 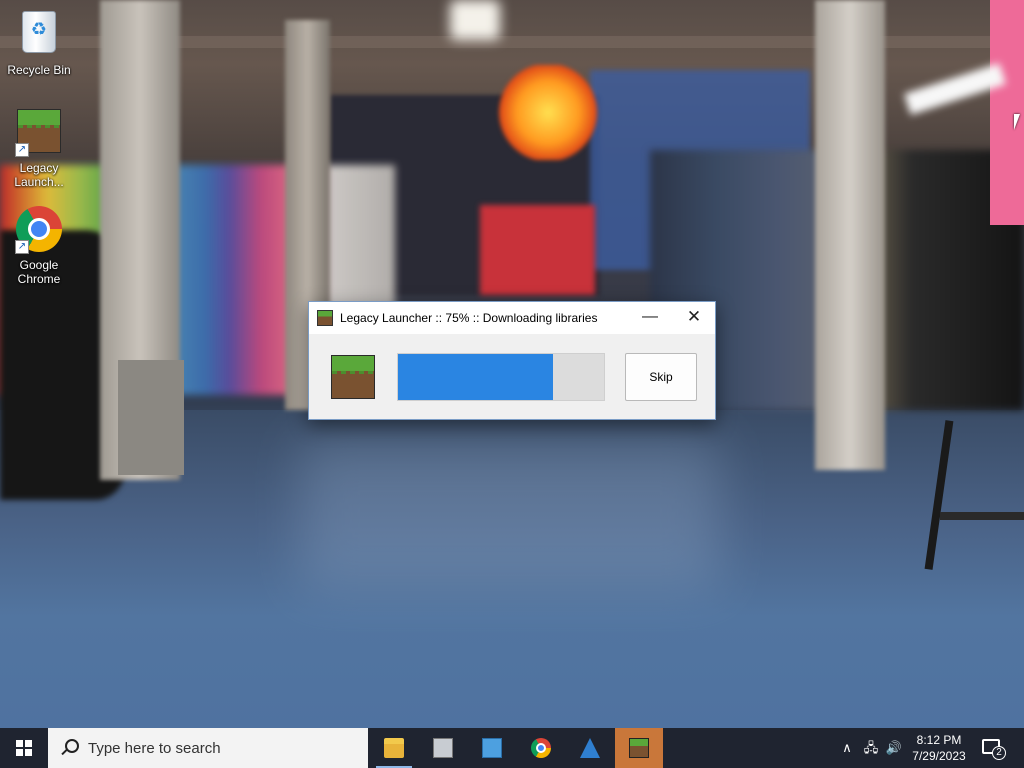 I want to click on taskbar-app-this-pc, so click(x=443, y=748).